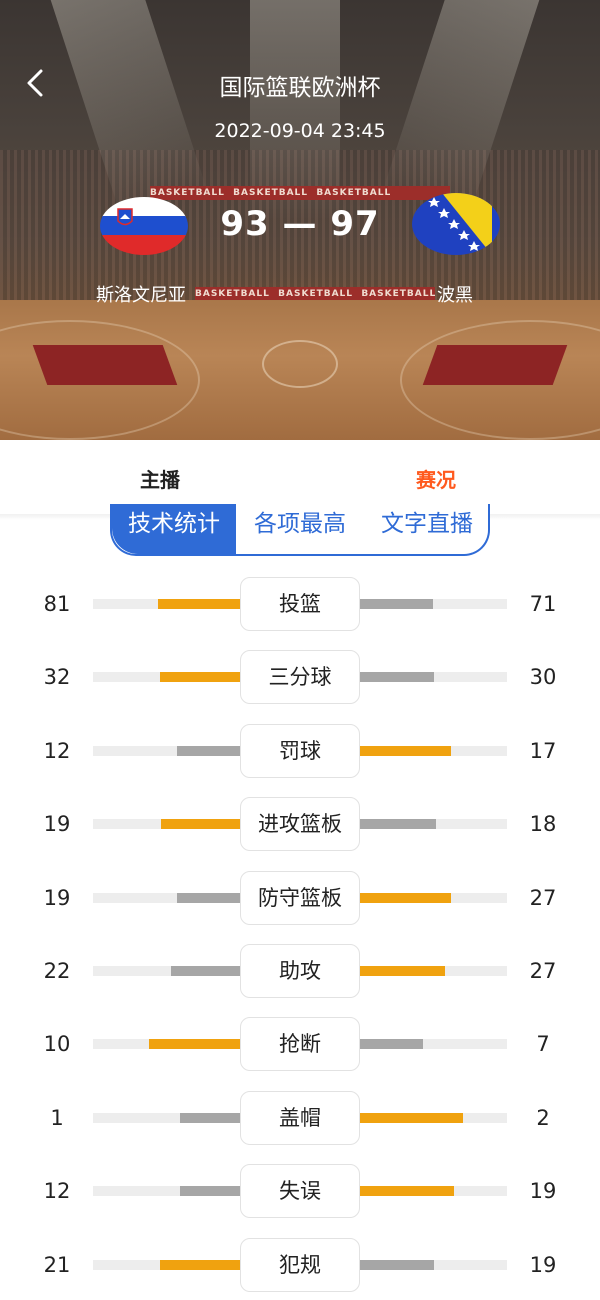 The height and width of the screenshot is (1300, 600). Describe the element at coordinates (300, 750) in the screenshot. I see `stat-label: 罚球` at that location.